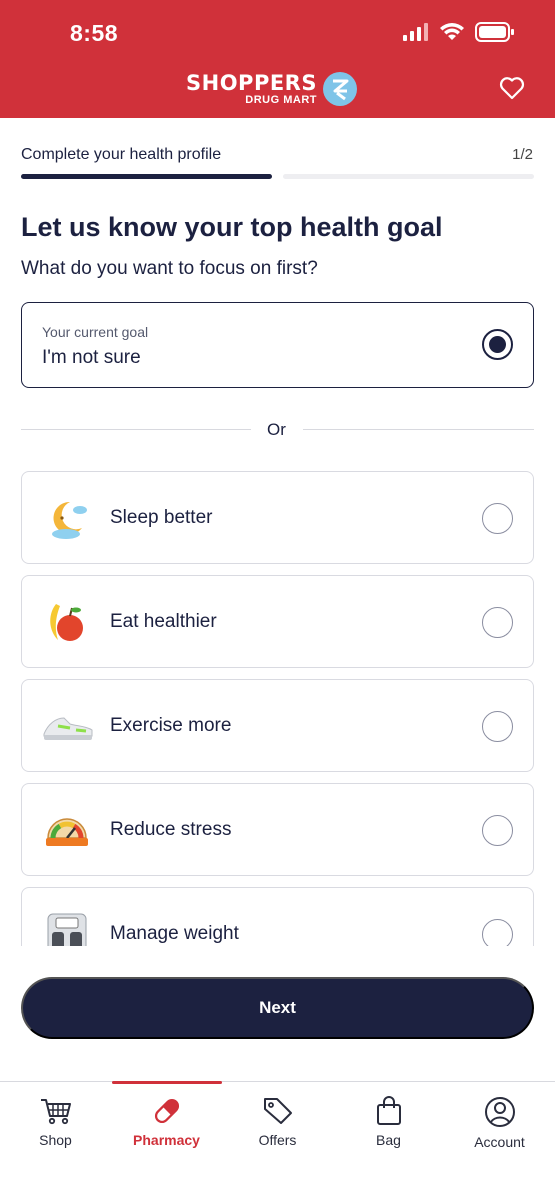  Describe the element at coordinates (174, 933) in the screenshot. I see `goal-option-label: Manage weight` at that location.